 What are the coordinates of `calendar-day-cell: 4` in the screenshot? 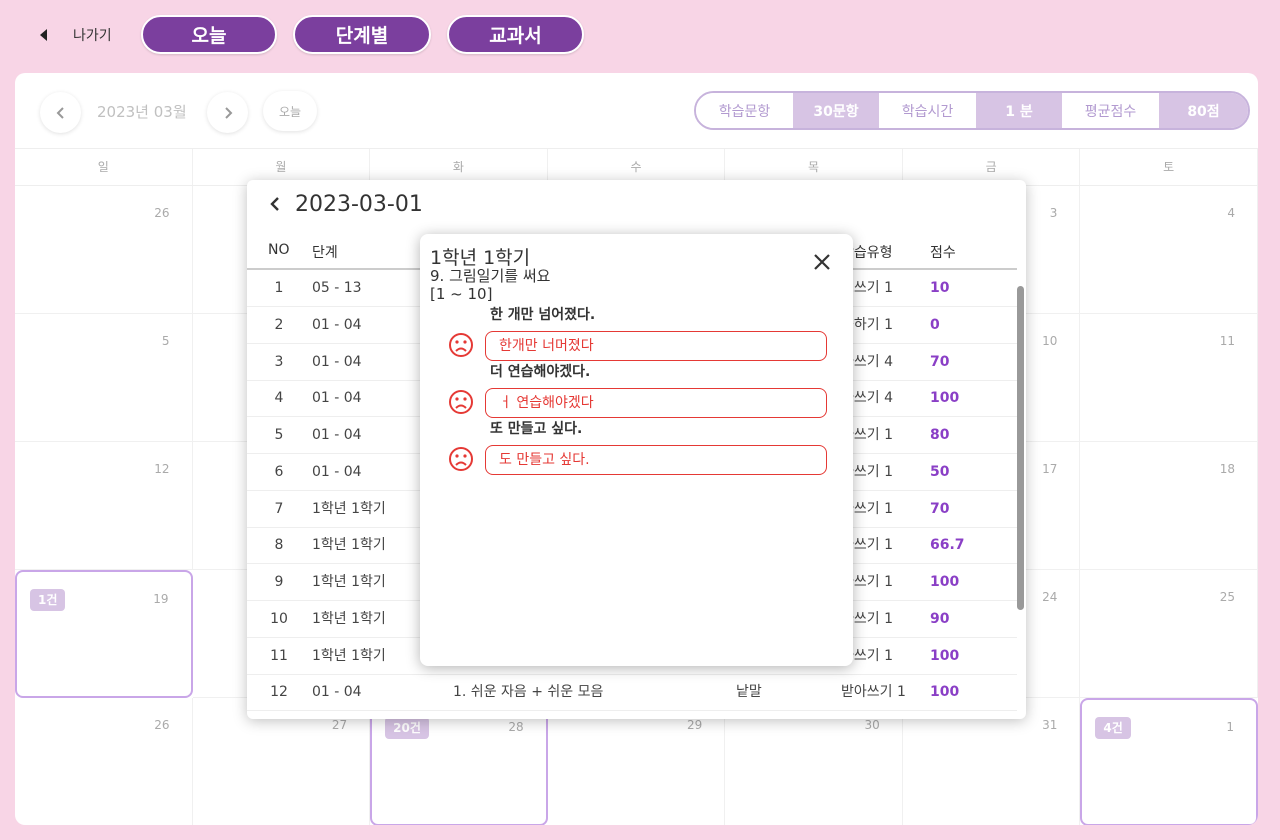 It's located at (1169, 250).